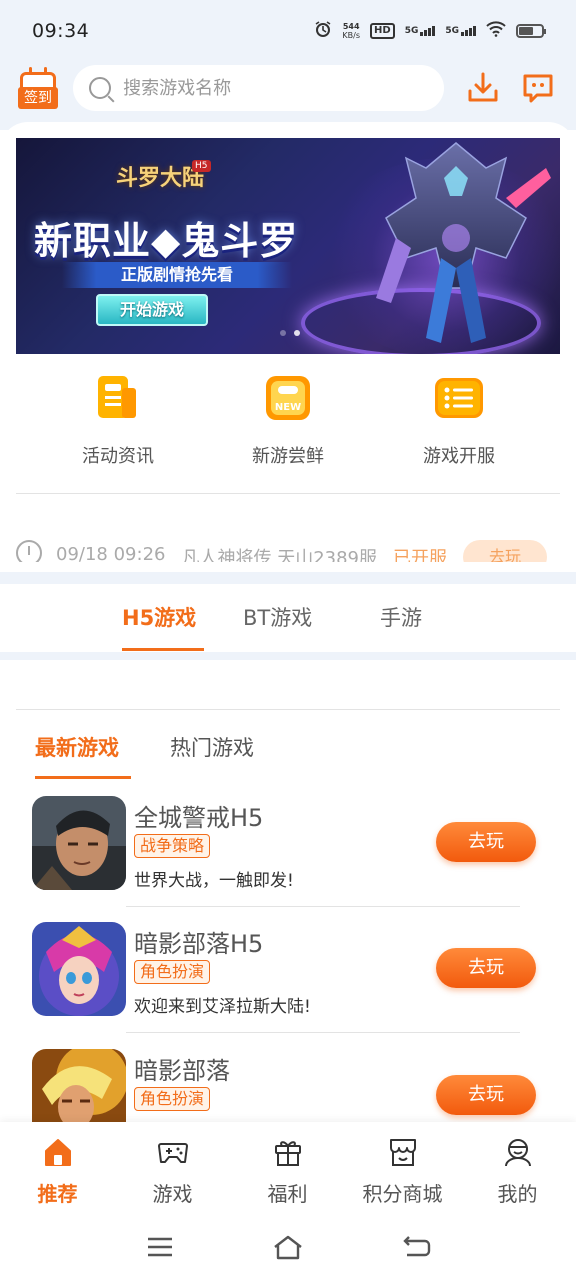 This screenshot has width=576, height=1280. What do you see at coordinates (402, 1194) in the screenshot?
I see `nav-label: 积分商城` at bounding box center [402, 1194].